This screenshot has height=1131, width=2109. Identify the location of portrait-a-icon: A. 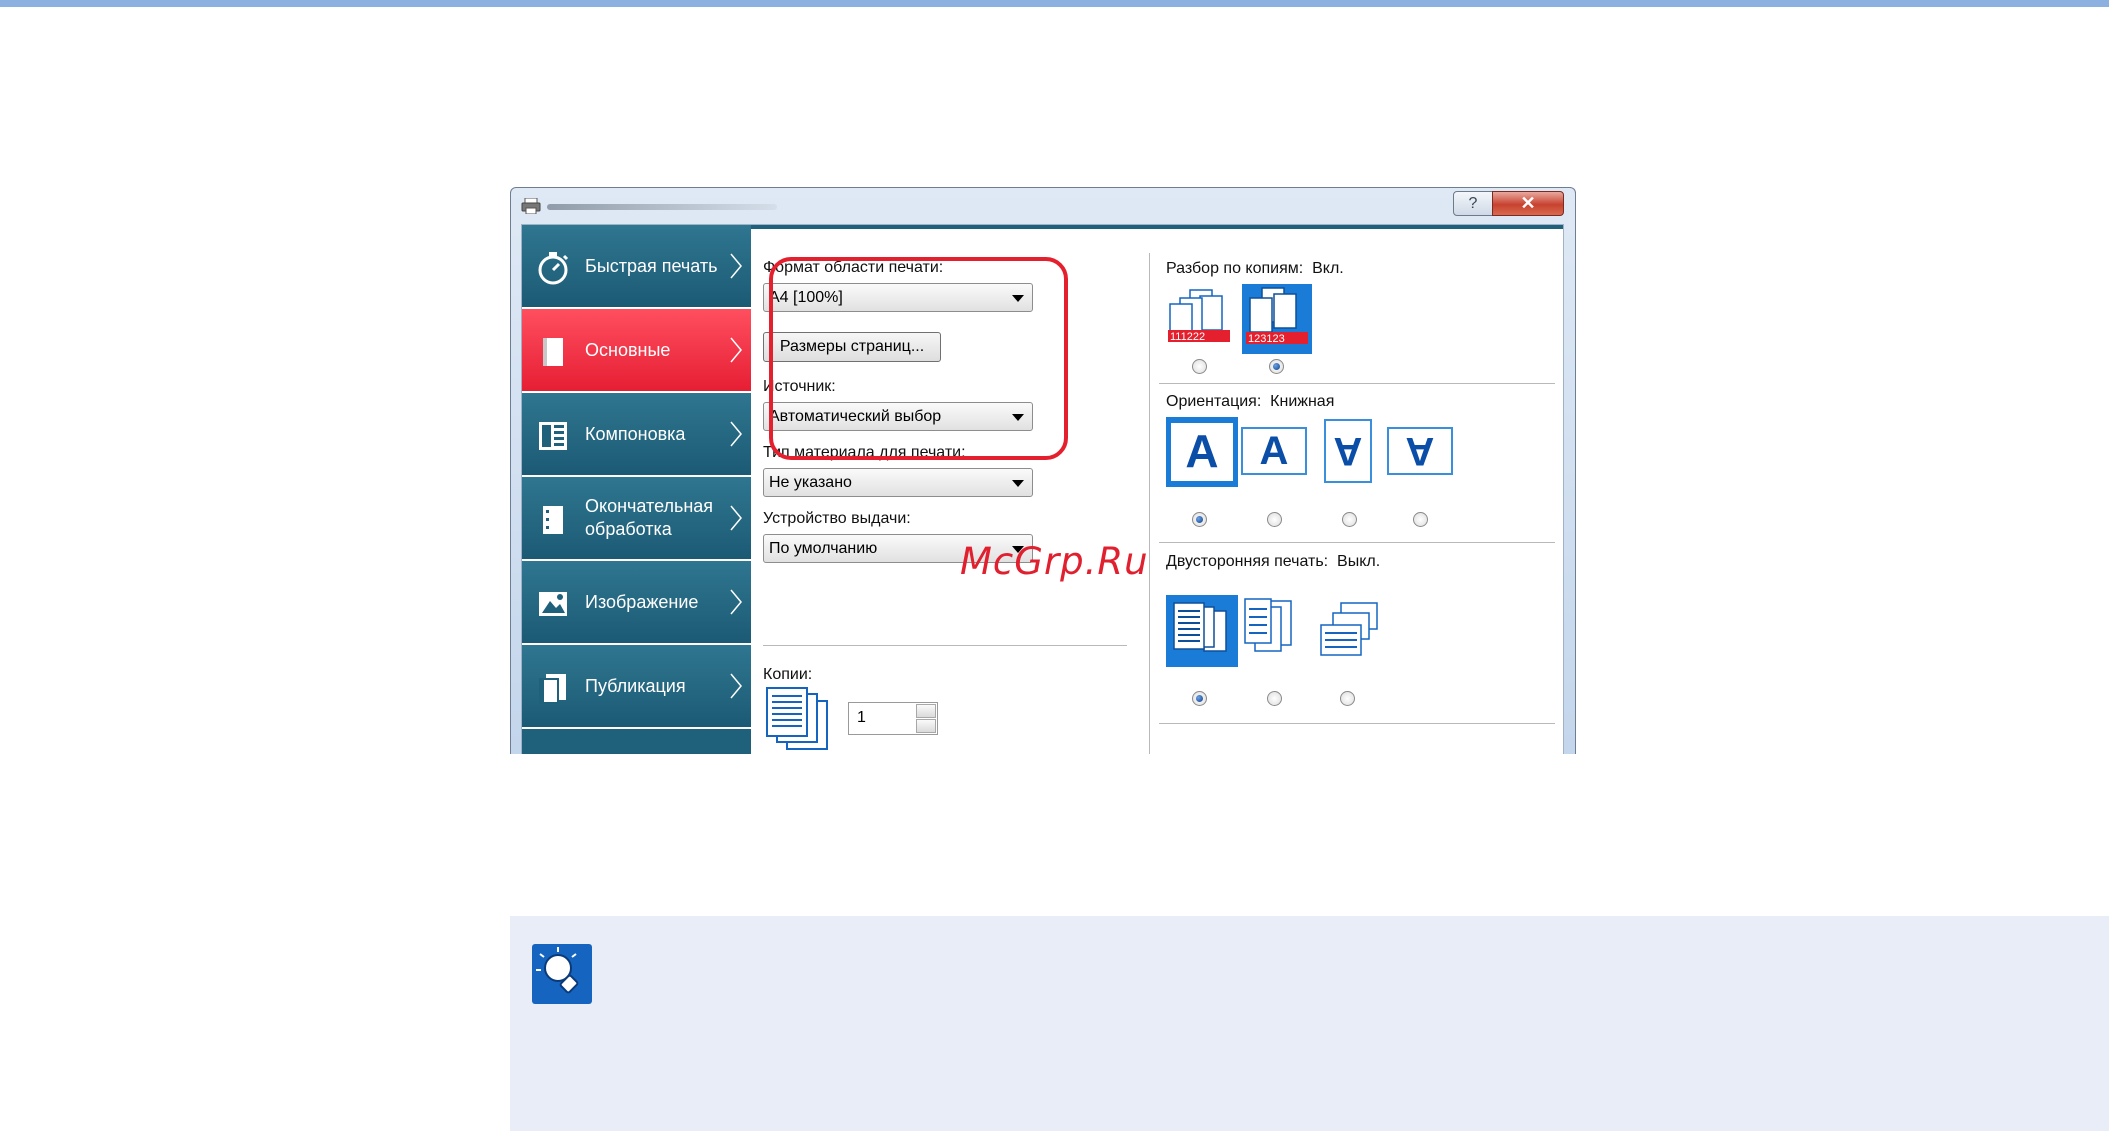
(1202, 452).